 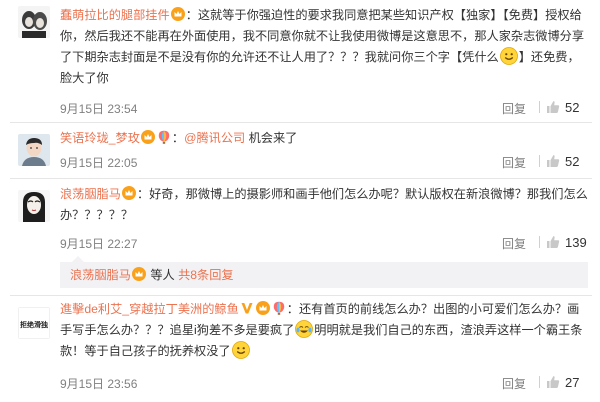 I want to click on avatar: 拒绝滑独, so click(x=34, y=323).